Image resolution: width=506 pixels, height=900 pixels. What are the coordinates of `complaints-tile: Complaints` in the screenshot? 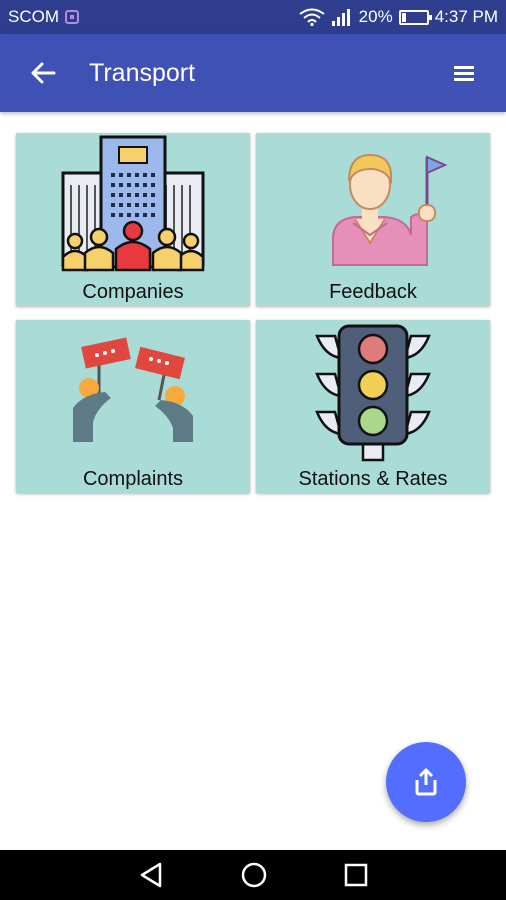 It's located at (133, 406).